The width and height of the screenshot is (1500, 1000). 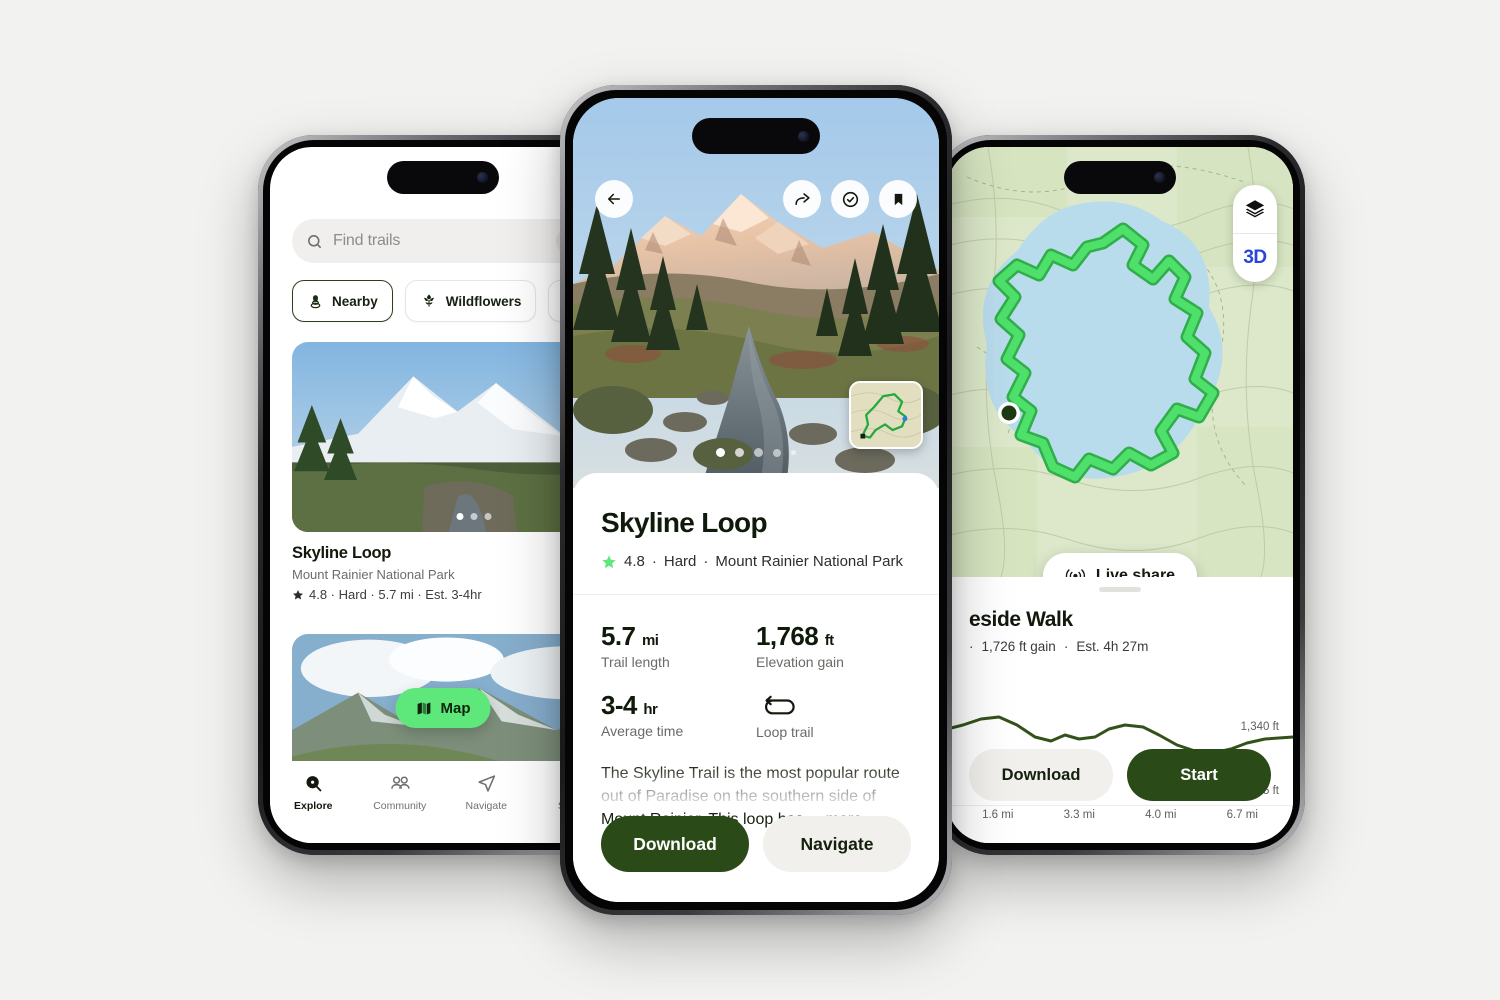 What do you see at coordinates (898, 199) in the screenshot?
I see `bookmark-button` at bounding box center [898, 199].